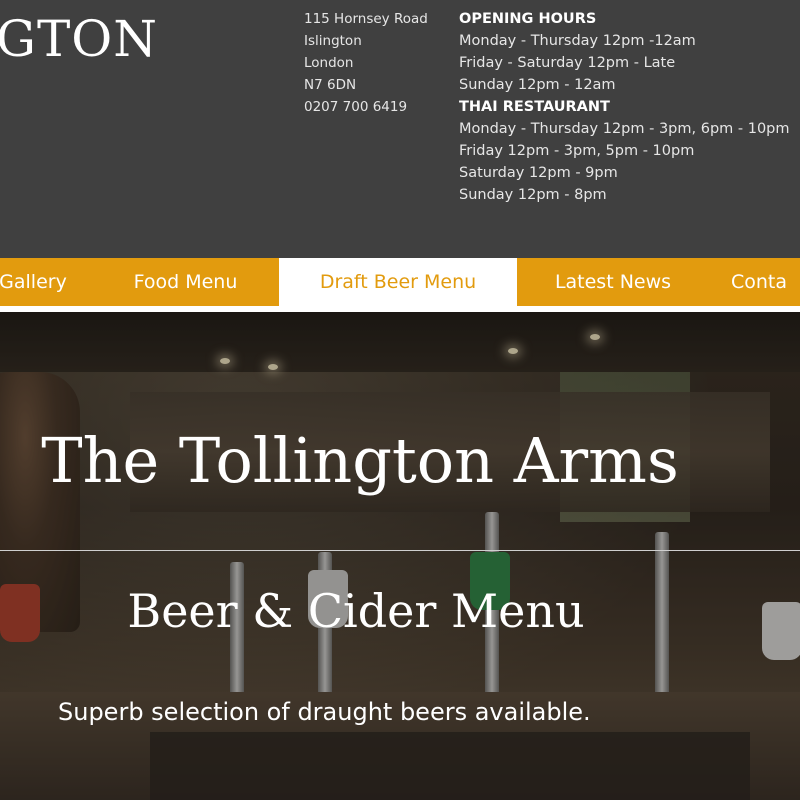  What do you see at coordinates (613, 282) in the screenshot?
I see `nav-item-latest-news: Latest News` at bounding box center [613, 282].